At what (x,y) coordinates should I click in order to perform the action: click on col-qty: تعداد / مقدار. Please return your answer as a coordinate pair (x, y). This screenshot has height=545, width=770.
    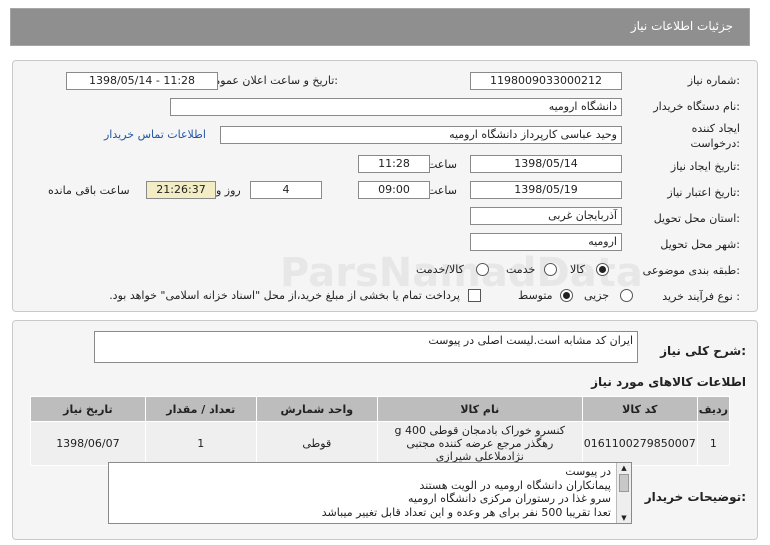
    Looking at the image, I should click on (200, 409).